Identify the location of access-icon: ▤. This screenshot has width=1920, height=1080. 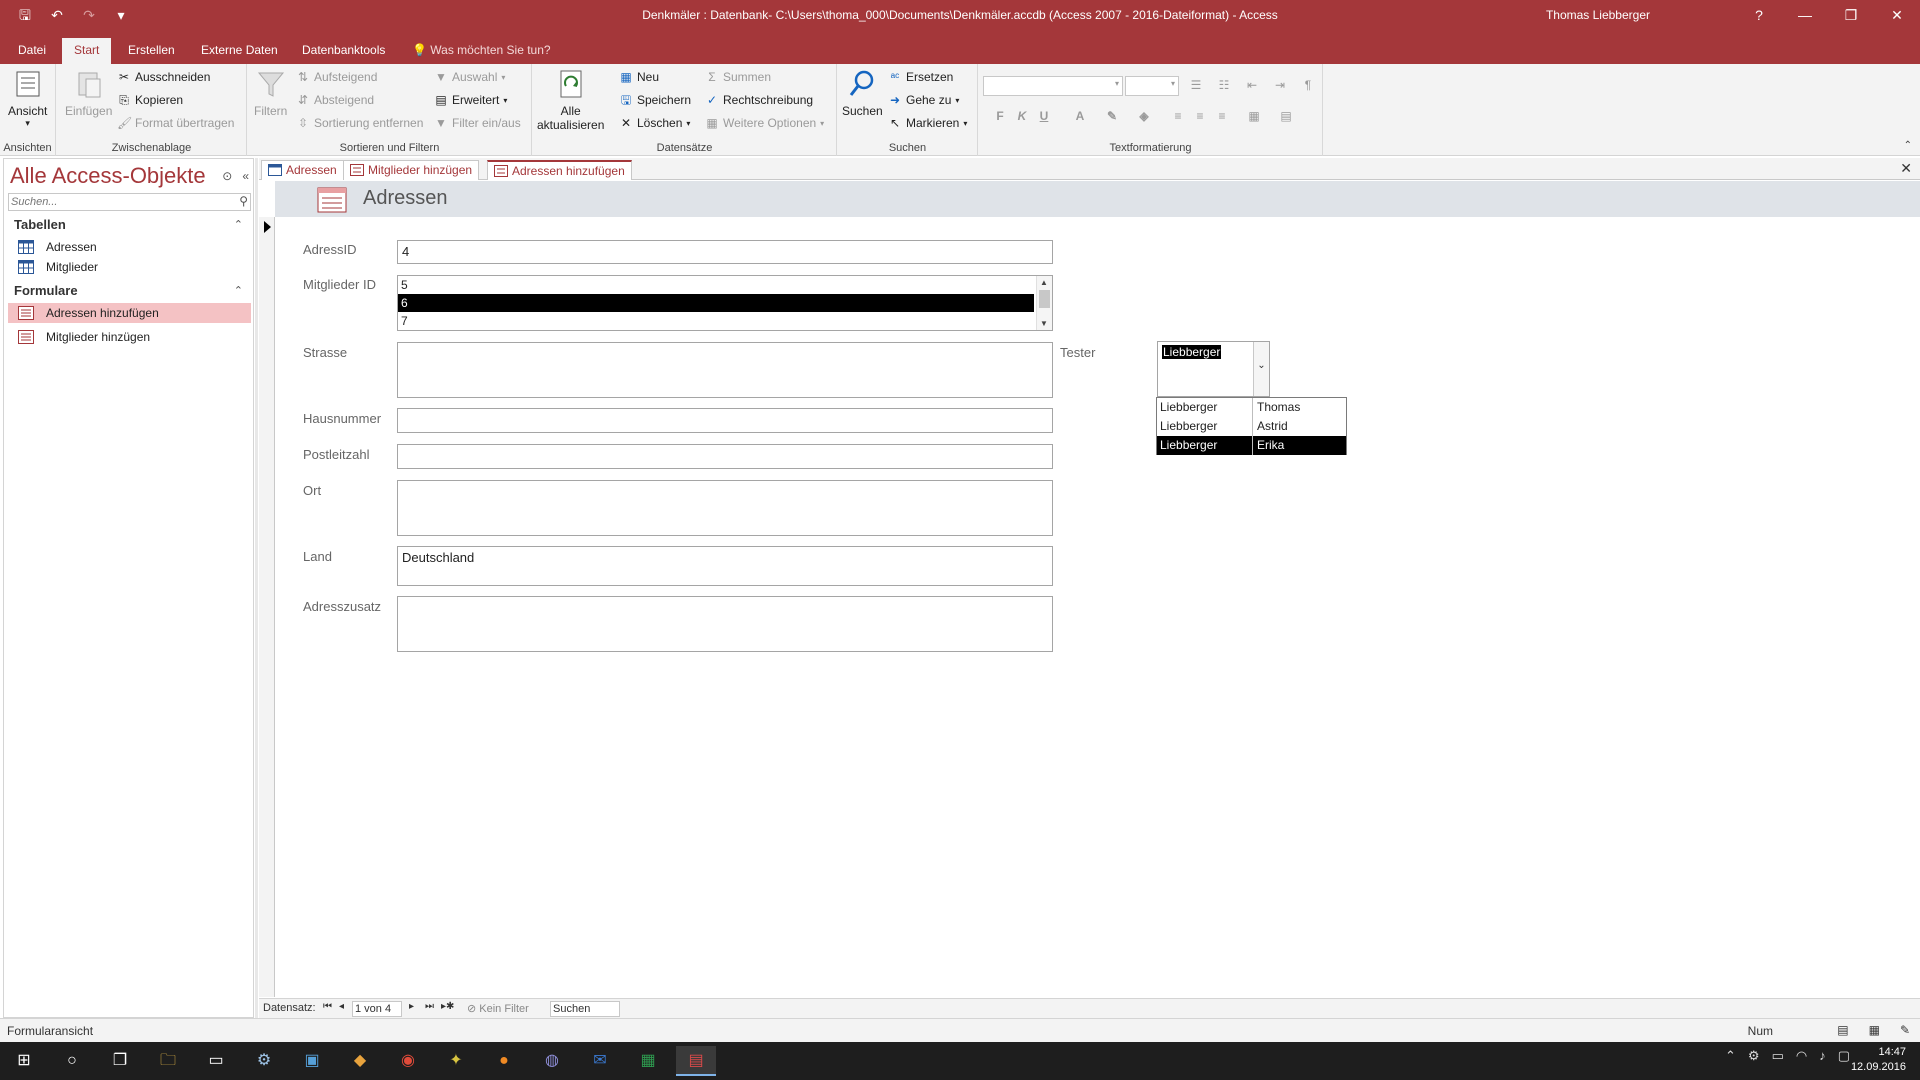
(696, 1061).